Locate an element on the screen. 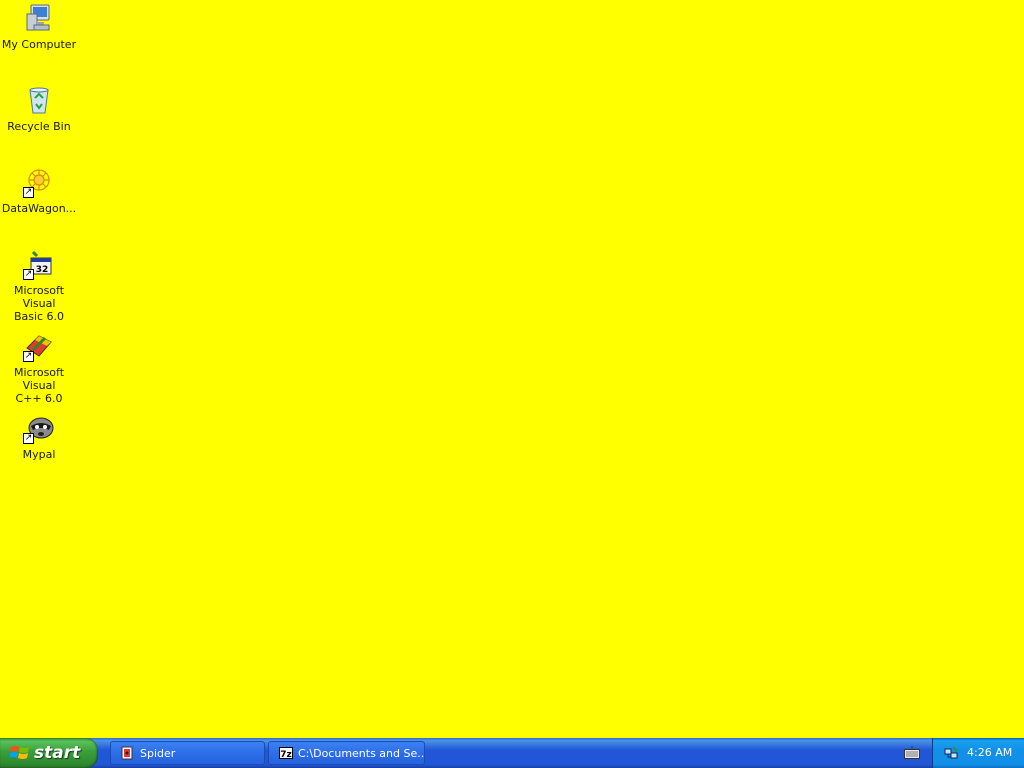 This screenshot has height=768, width=1024. desktop-icon-my-computer: My Computer is located at coordinates (39, 26).